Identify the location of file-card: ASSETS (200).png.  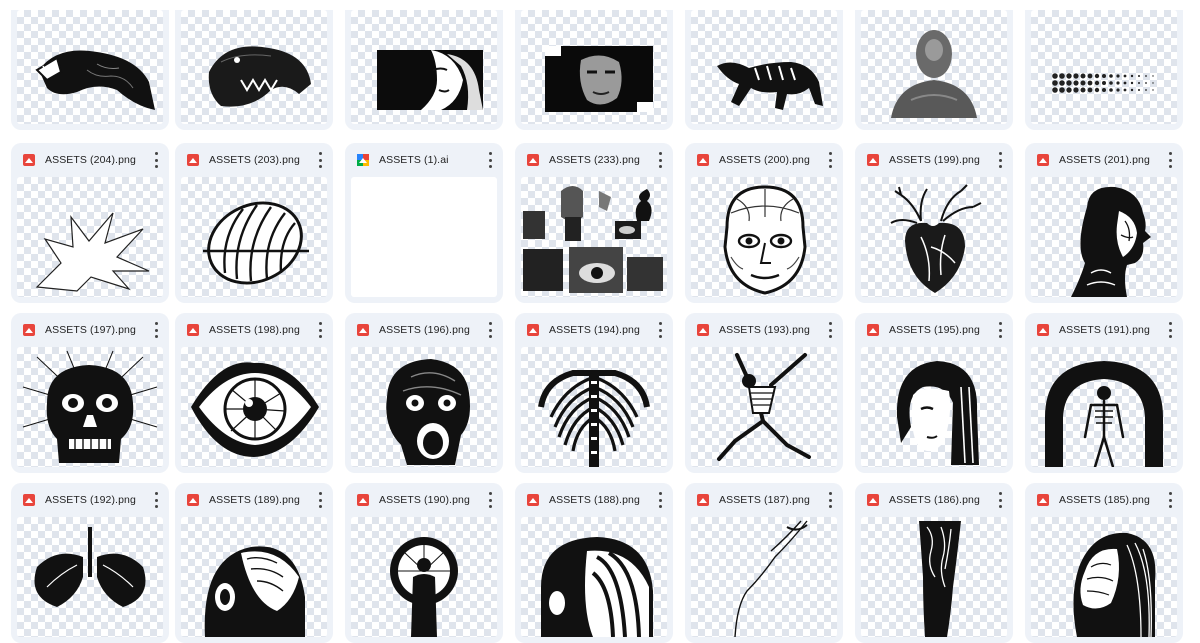
(764, 223).